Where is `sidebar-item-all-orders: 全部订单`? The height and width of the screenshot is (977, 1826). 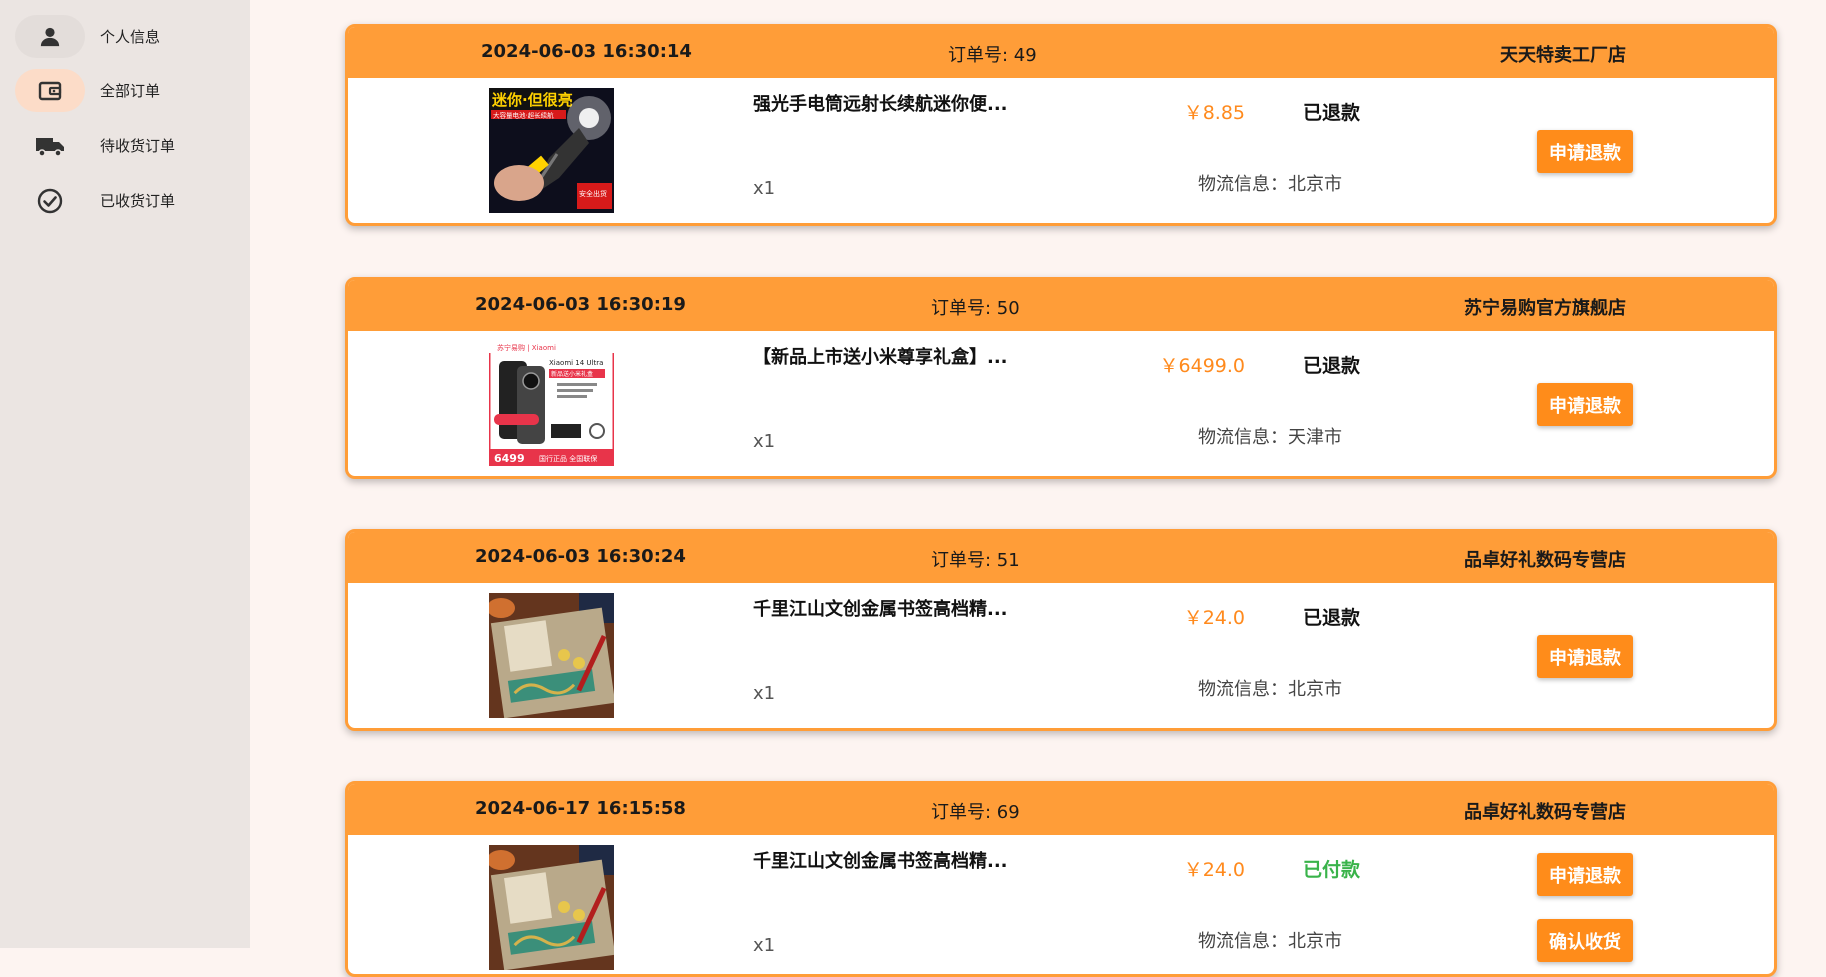 sidebar-item-all-orders: 全部订单 is located at coordinates (125, 90).